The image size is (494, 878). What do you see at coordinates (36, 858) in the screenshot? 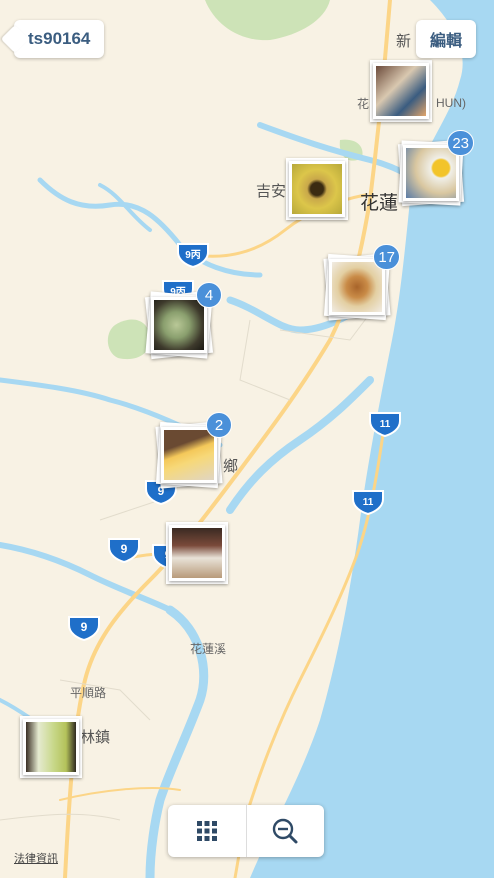
I see `legal-link: 法律資訊` at bounding box center [36, 858].